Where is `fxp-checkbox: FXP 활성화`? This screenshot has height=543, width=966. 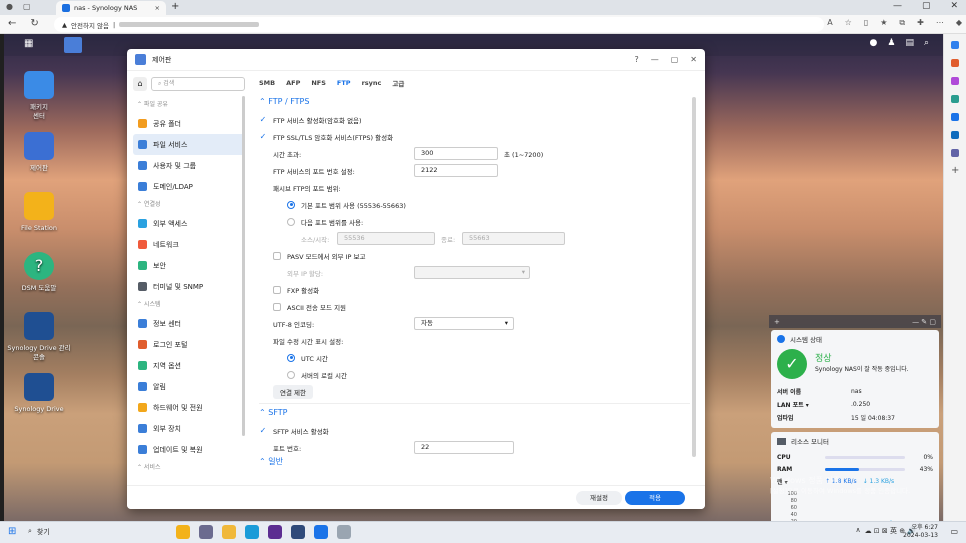 fxp-checkbox: FXP 활성화 is located at coordinates (477, 289).